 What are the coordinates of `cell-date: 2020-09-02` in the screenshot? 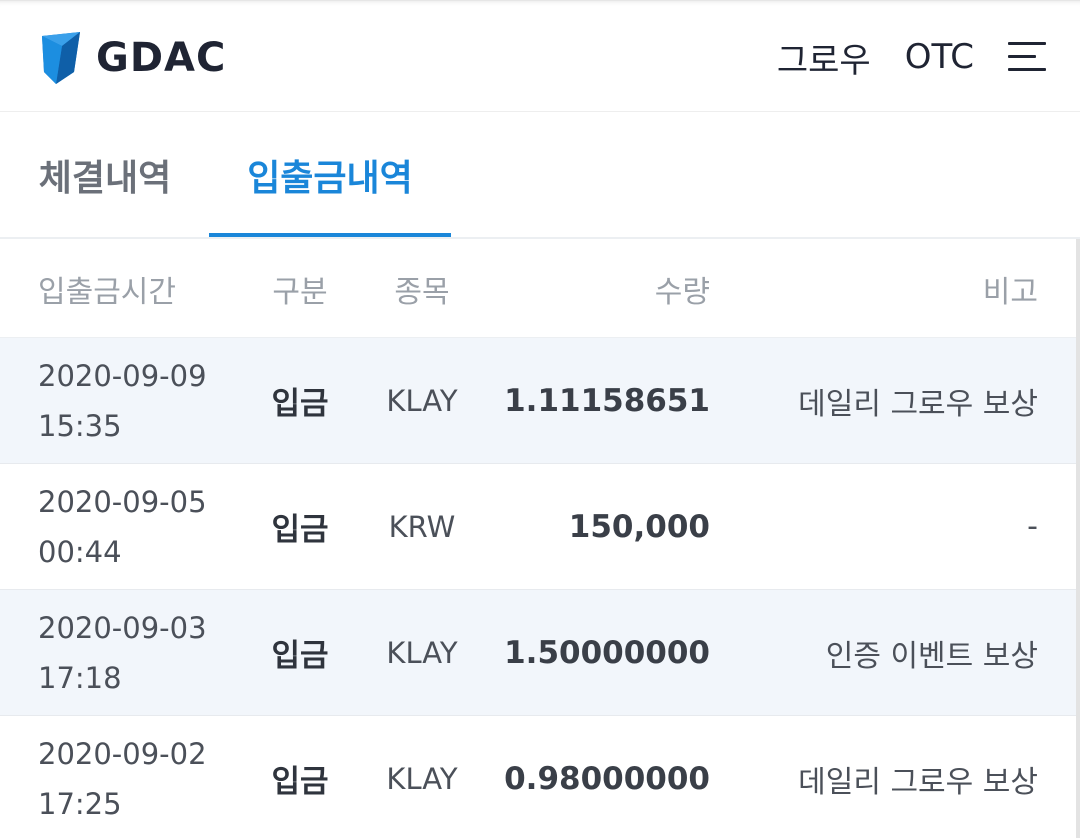 It's located at (122, 753).